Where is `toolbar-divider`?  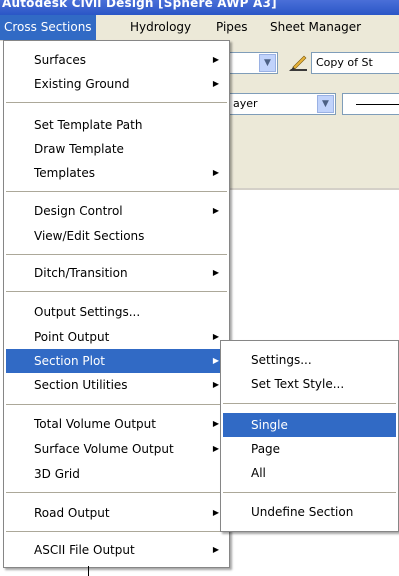
toolbar-divider is located at coordinates (313, 189).